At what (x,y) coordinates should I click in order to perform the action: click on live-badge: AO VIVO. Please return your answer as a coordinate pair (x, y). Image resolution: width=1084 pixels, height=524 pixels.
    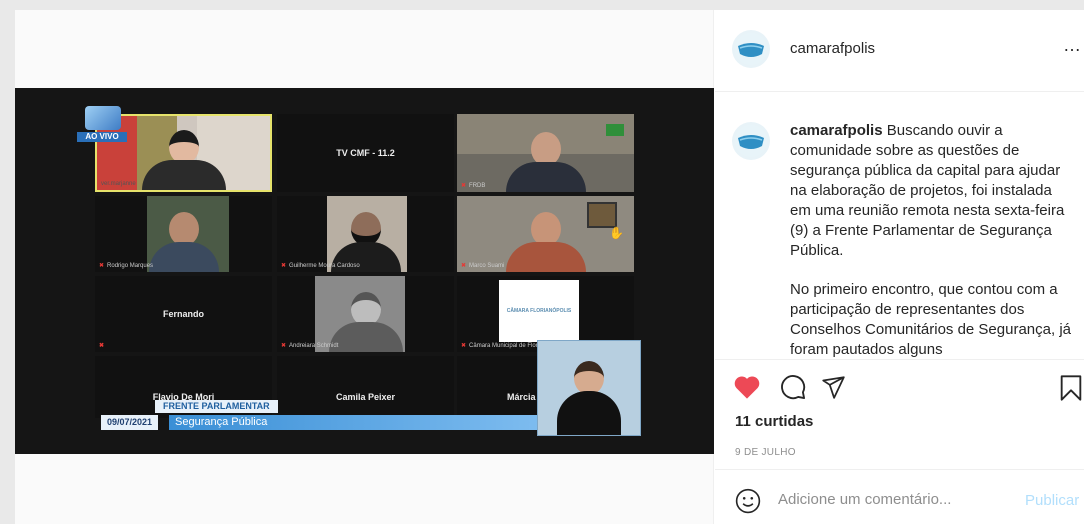
    Looking at the image, I should click on (107, 126).